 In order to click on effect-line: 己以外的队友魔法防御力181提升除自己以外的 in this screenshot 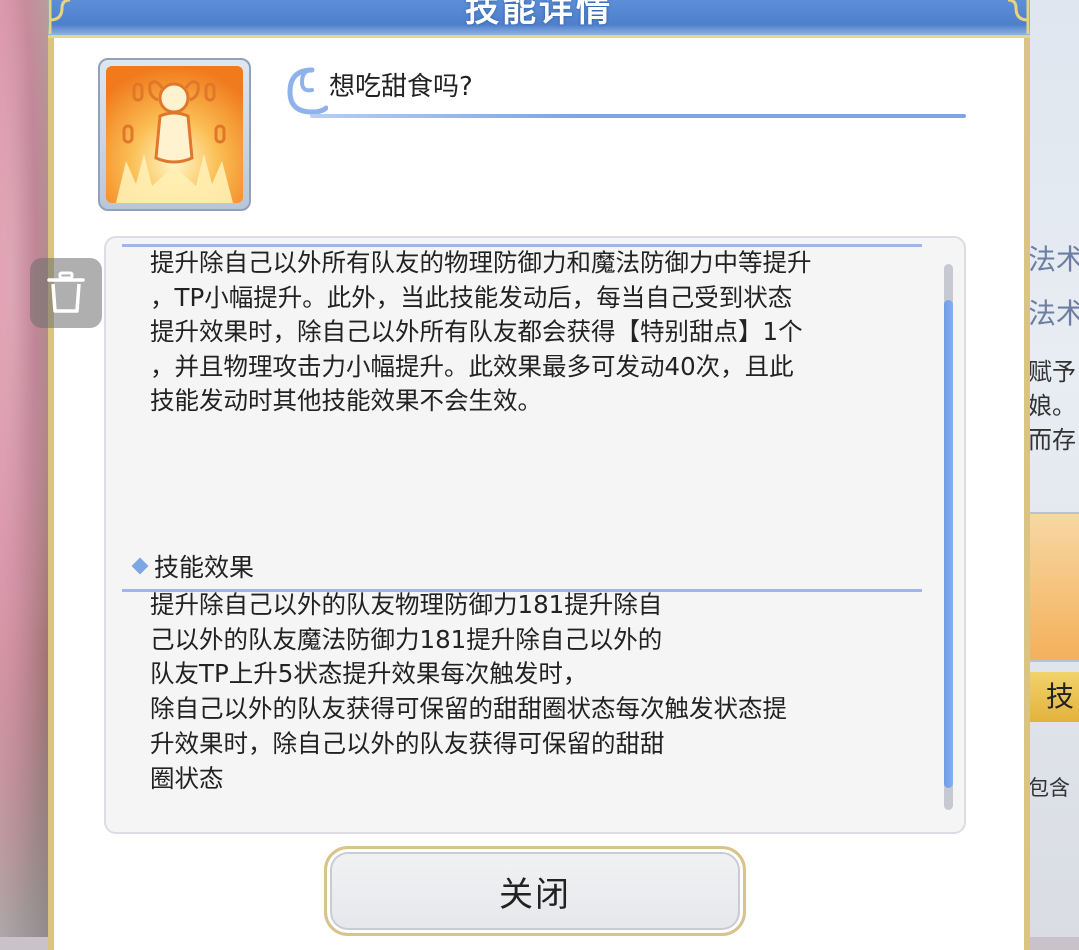, I will do `click(406, 639)`.